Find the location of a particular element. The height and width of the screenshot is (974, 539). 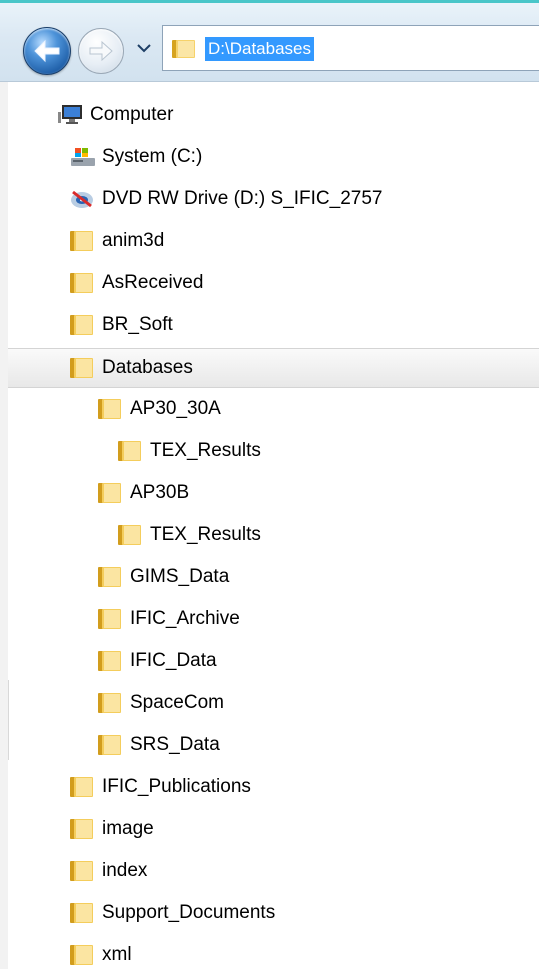

pane-divider is located at coordinates (8, 720).